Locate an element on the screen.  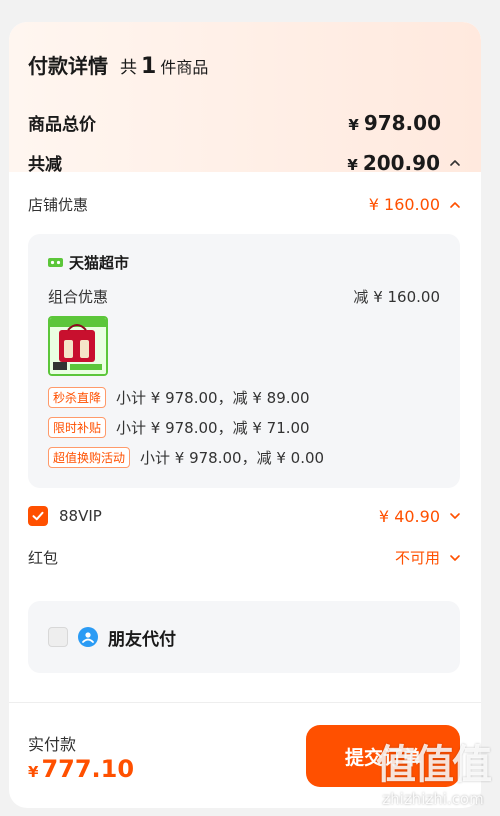
total-reduce-row: 共减 ¥ 200.90 is located at coordinates (245, 162).